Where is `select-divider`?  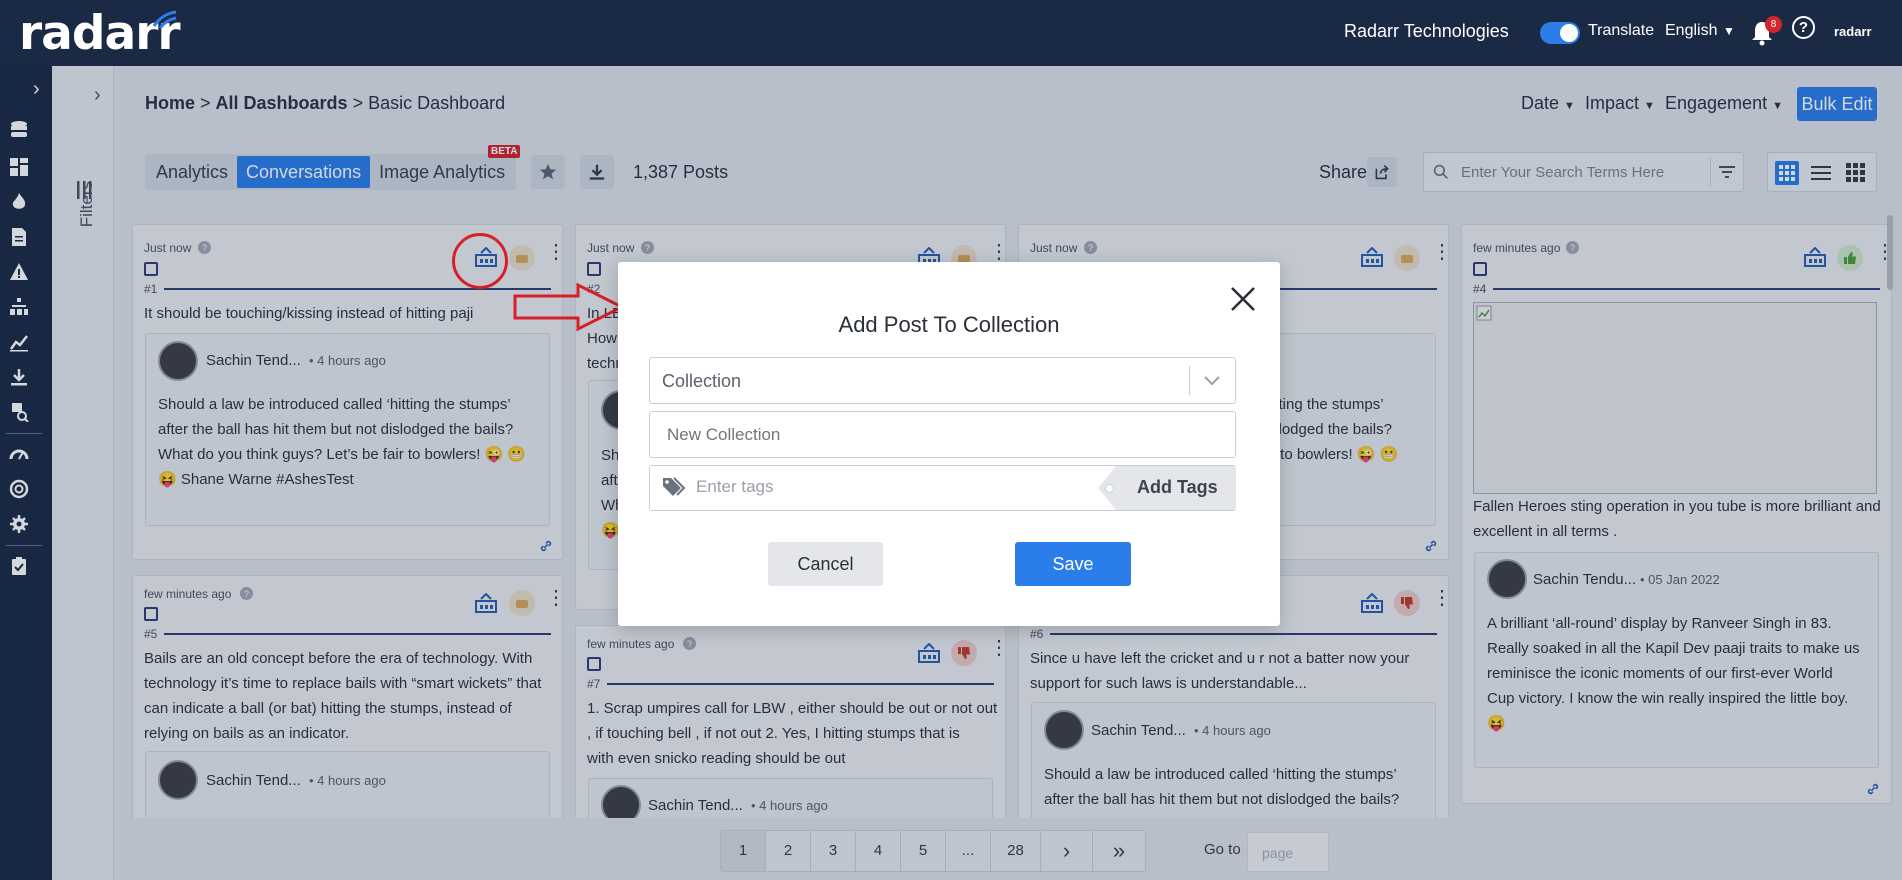 select-divider is located at coordinates (1189, 380).